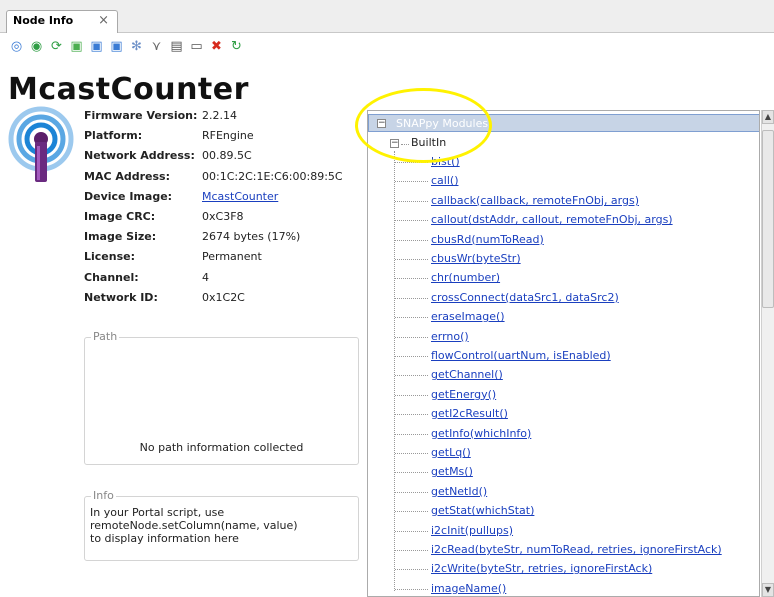  What do you see at coordinates (127, 176) in the screenshot?
I see `field-label: MAC Address:` at bounding box center [127, 176].